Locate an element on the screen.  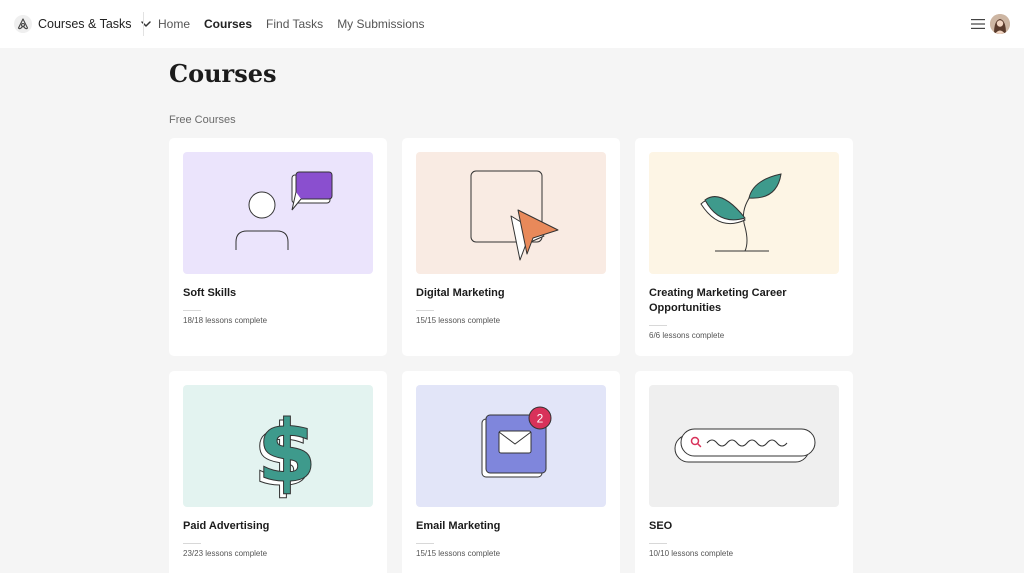
course-card-soft-skills: Soft Skills 18/18 lessons complete is located at coordinates (278, 247).